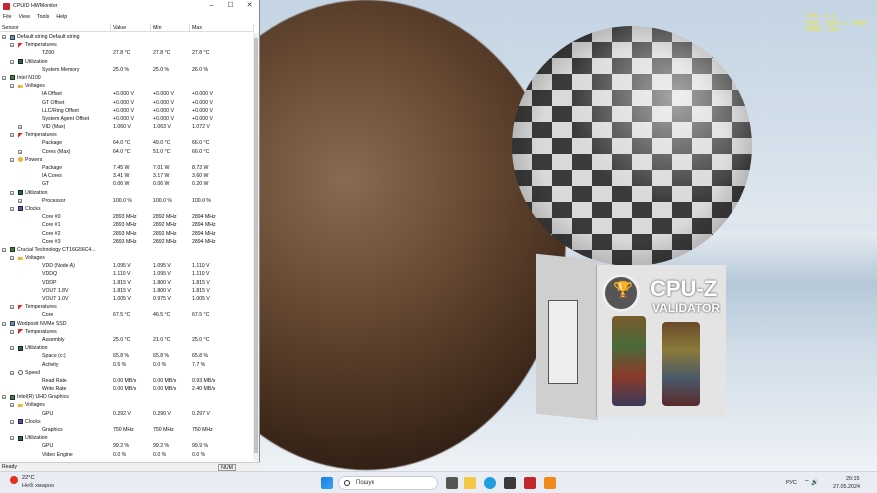  Describe the element at coordinates (55, 27) in the screenshot. I see `column-sensor: Sensor` at that location.